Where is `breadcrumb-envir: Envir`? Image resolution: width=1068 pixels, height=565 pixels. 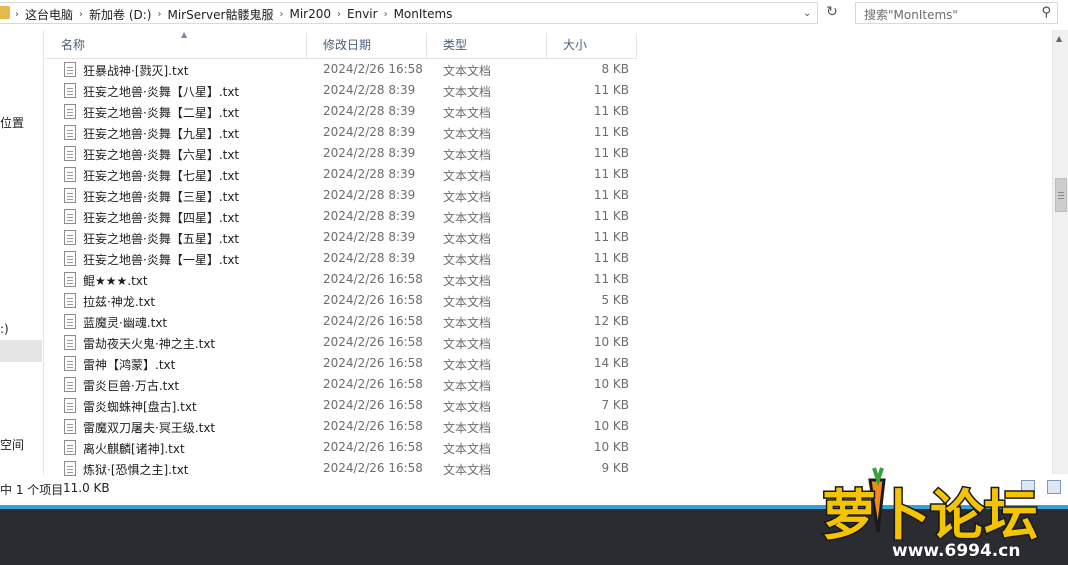
breadcrumb-envir: Envir is located at coordinates (362, 14).